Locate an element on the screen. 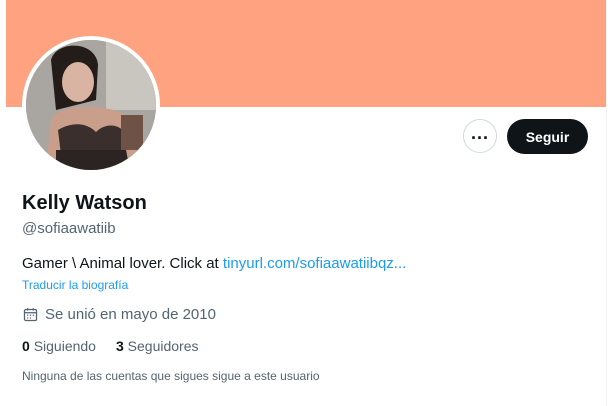 This screenshot has height=406, width=615. avatar is located at coordinates (91, 105).